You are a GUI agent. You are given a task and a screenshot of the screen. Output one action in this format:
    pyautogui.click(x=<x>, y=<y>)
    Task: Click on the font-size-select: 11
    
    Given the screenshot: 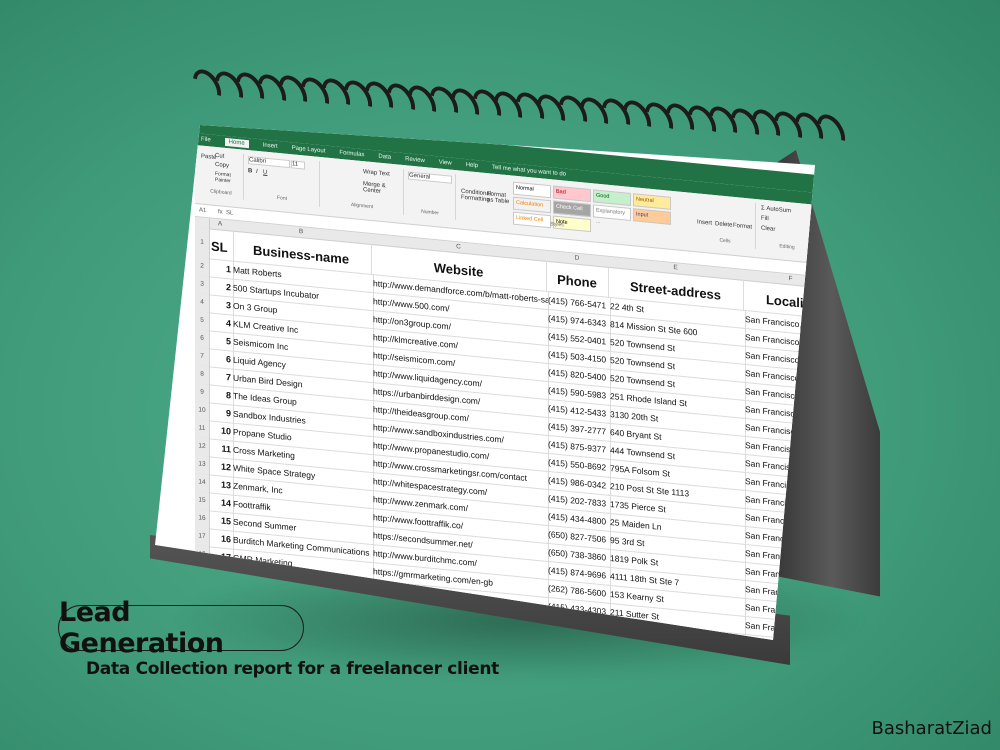 What is the action you would take?
    pyautogui.click(x=298, y=165)
    